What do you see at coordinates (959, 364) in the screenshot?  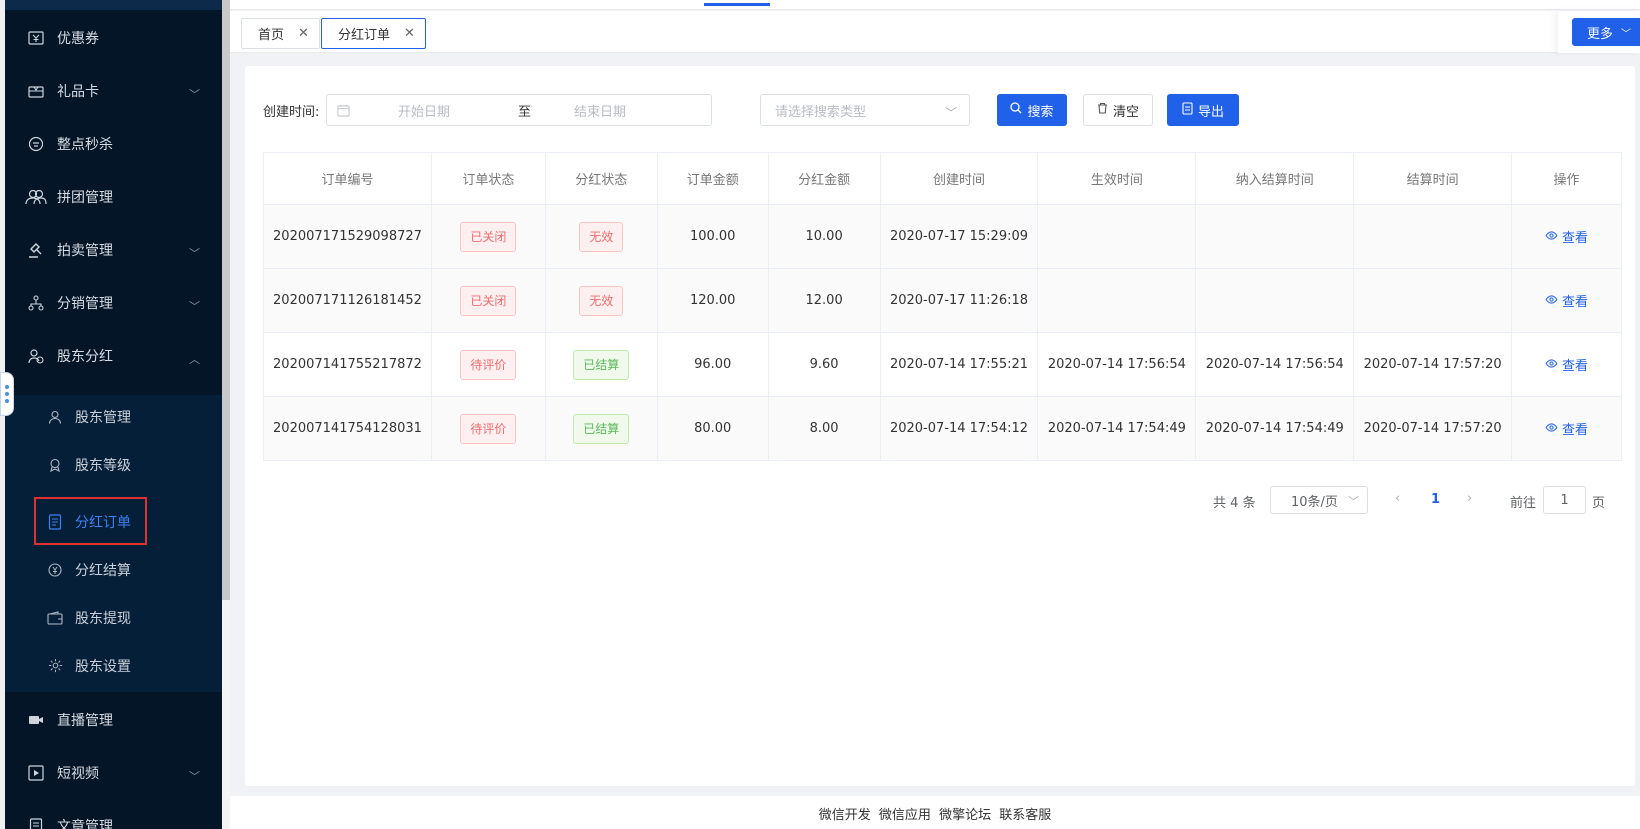 I see `created-time: 2020-07-14 17:55:21` at bounding box center [959, 364].